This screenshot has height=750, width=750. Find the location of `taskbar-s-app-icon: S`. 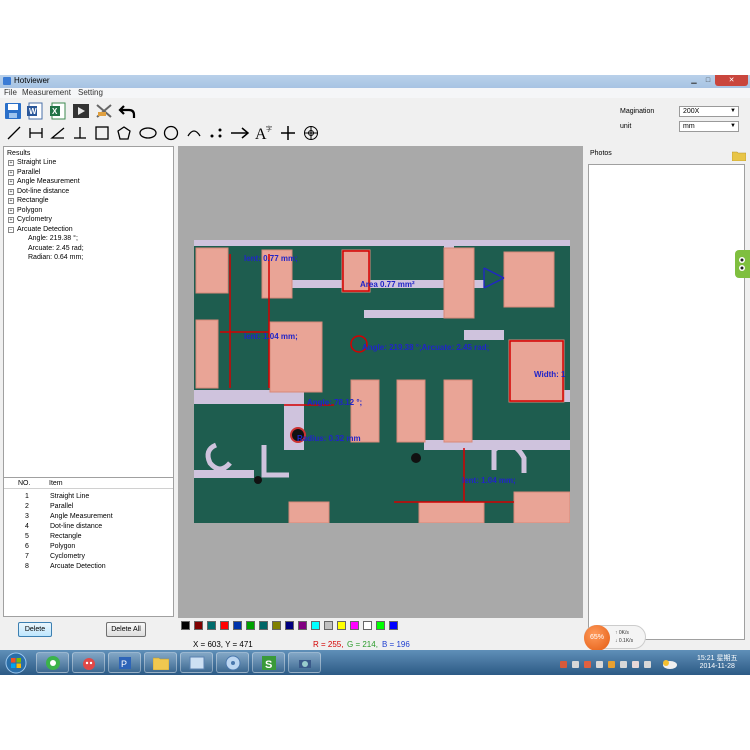

taskbar-s-app-icon: S is located at coordinates (268, 662).